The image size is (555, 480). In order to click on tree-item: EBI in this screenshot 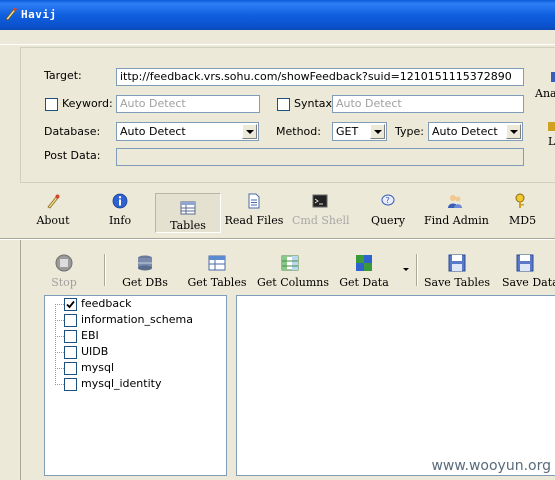, I will do `click(135, 336)`.